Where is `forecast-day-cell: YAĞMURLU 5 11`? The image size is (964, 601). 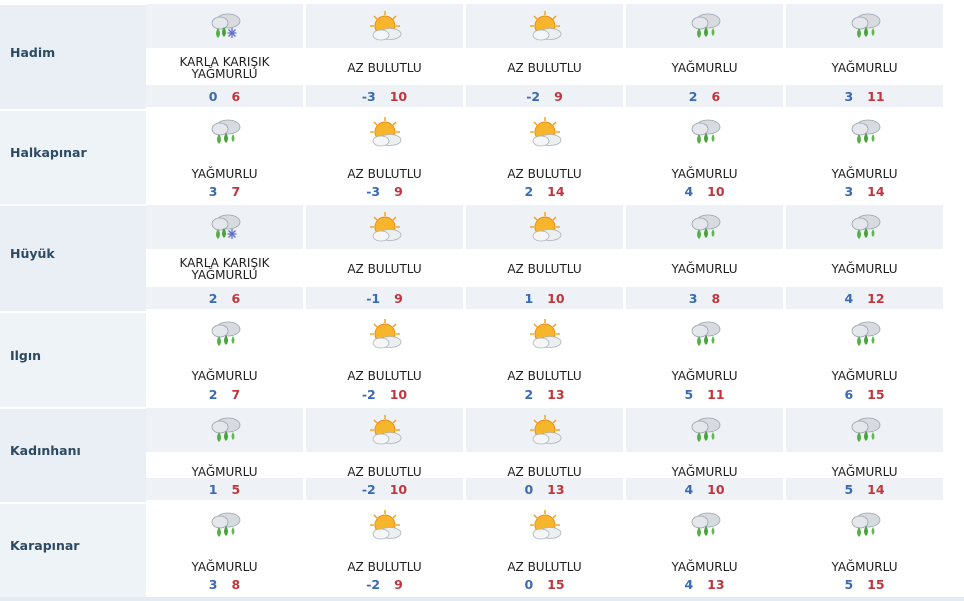
forecast-day-cell: YAĞMURLU 5 11 is located at coordinates (705, 359).